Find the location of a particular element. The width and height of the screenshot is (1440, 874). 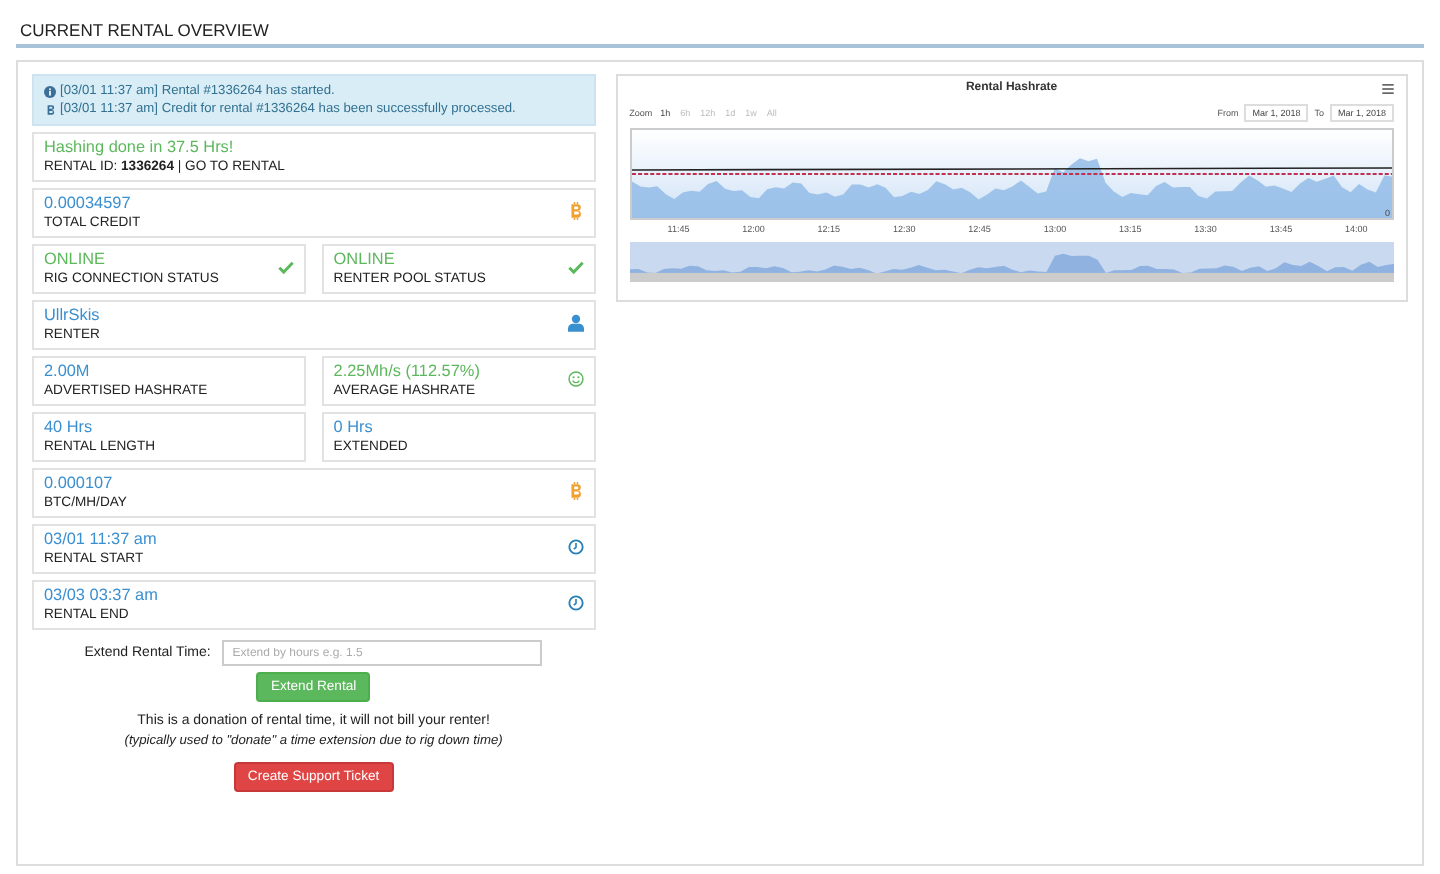

menu-icon is located at coordinates (1388, 89).